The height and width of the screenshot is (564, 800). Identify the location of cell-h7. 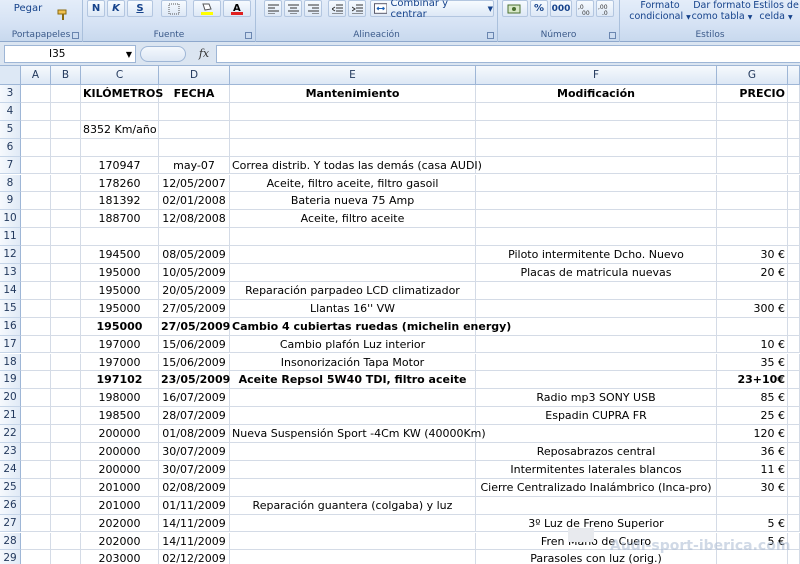
(794, 165).